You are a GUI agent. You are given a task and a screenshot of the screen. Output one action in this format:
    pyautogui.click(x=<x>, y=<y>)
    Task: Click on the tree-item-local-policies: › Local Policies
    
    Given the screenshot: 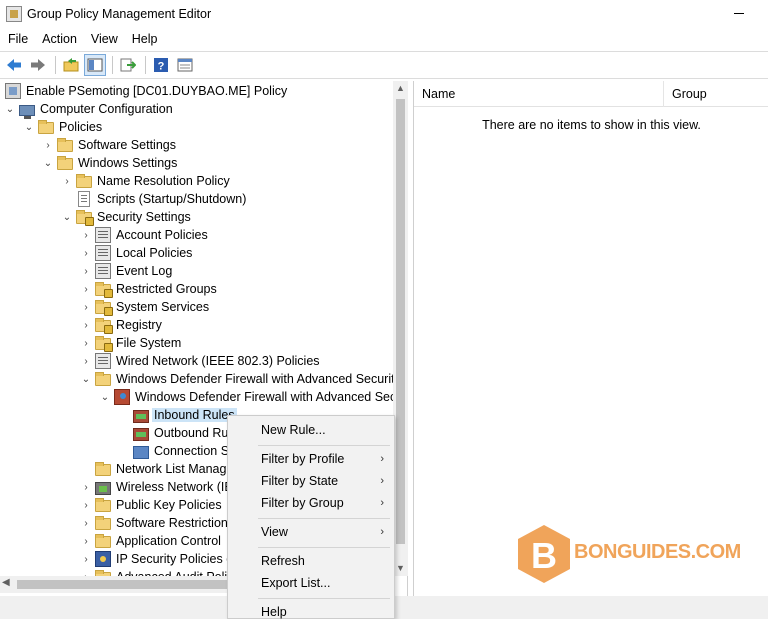 What is the action you would take?
    pyautogui.click(x=137, y=253)
    